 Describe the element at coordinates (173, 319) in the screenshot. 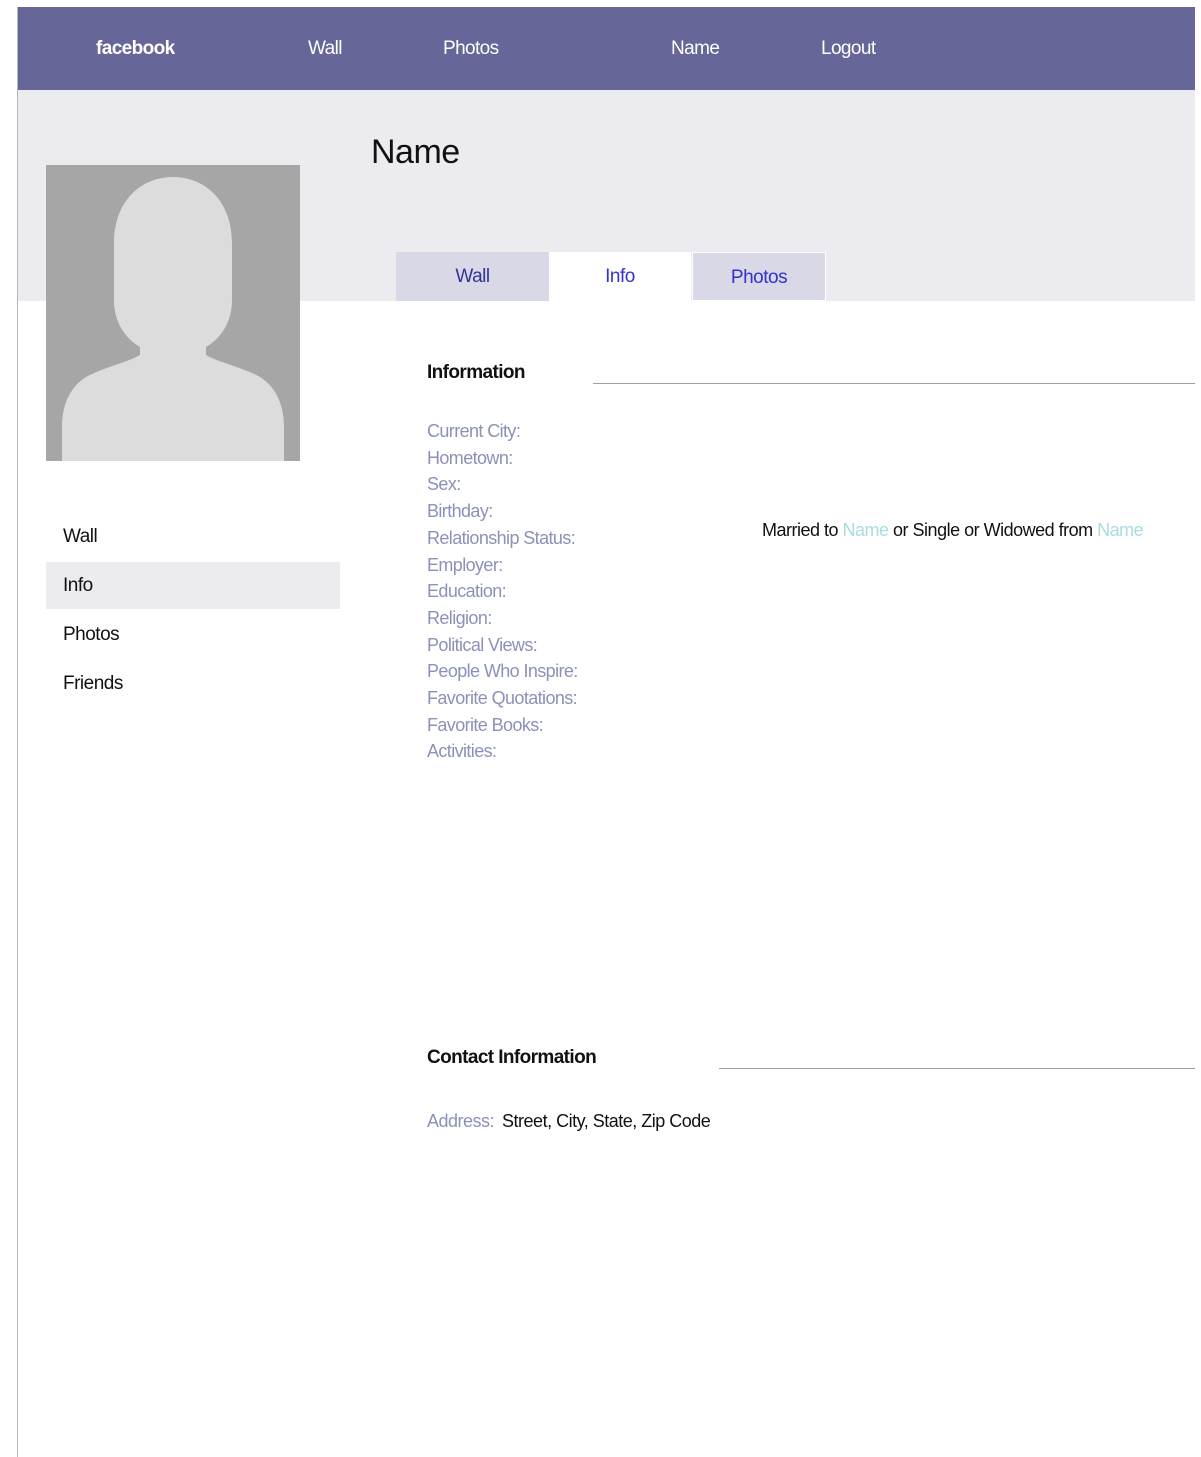

I see `default-profile-silhouette-icon` at that location.